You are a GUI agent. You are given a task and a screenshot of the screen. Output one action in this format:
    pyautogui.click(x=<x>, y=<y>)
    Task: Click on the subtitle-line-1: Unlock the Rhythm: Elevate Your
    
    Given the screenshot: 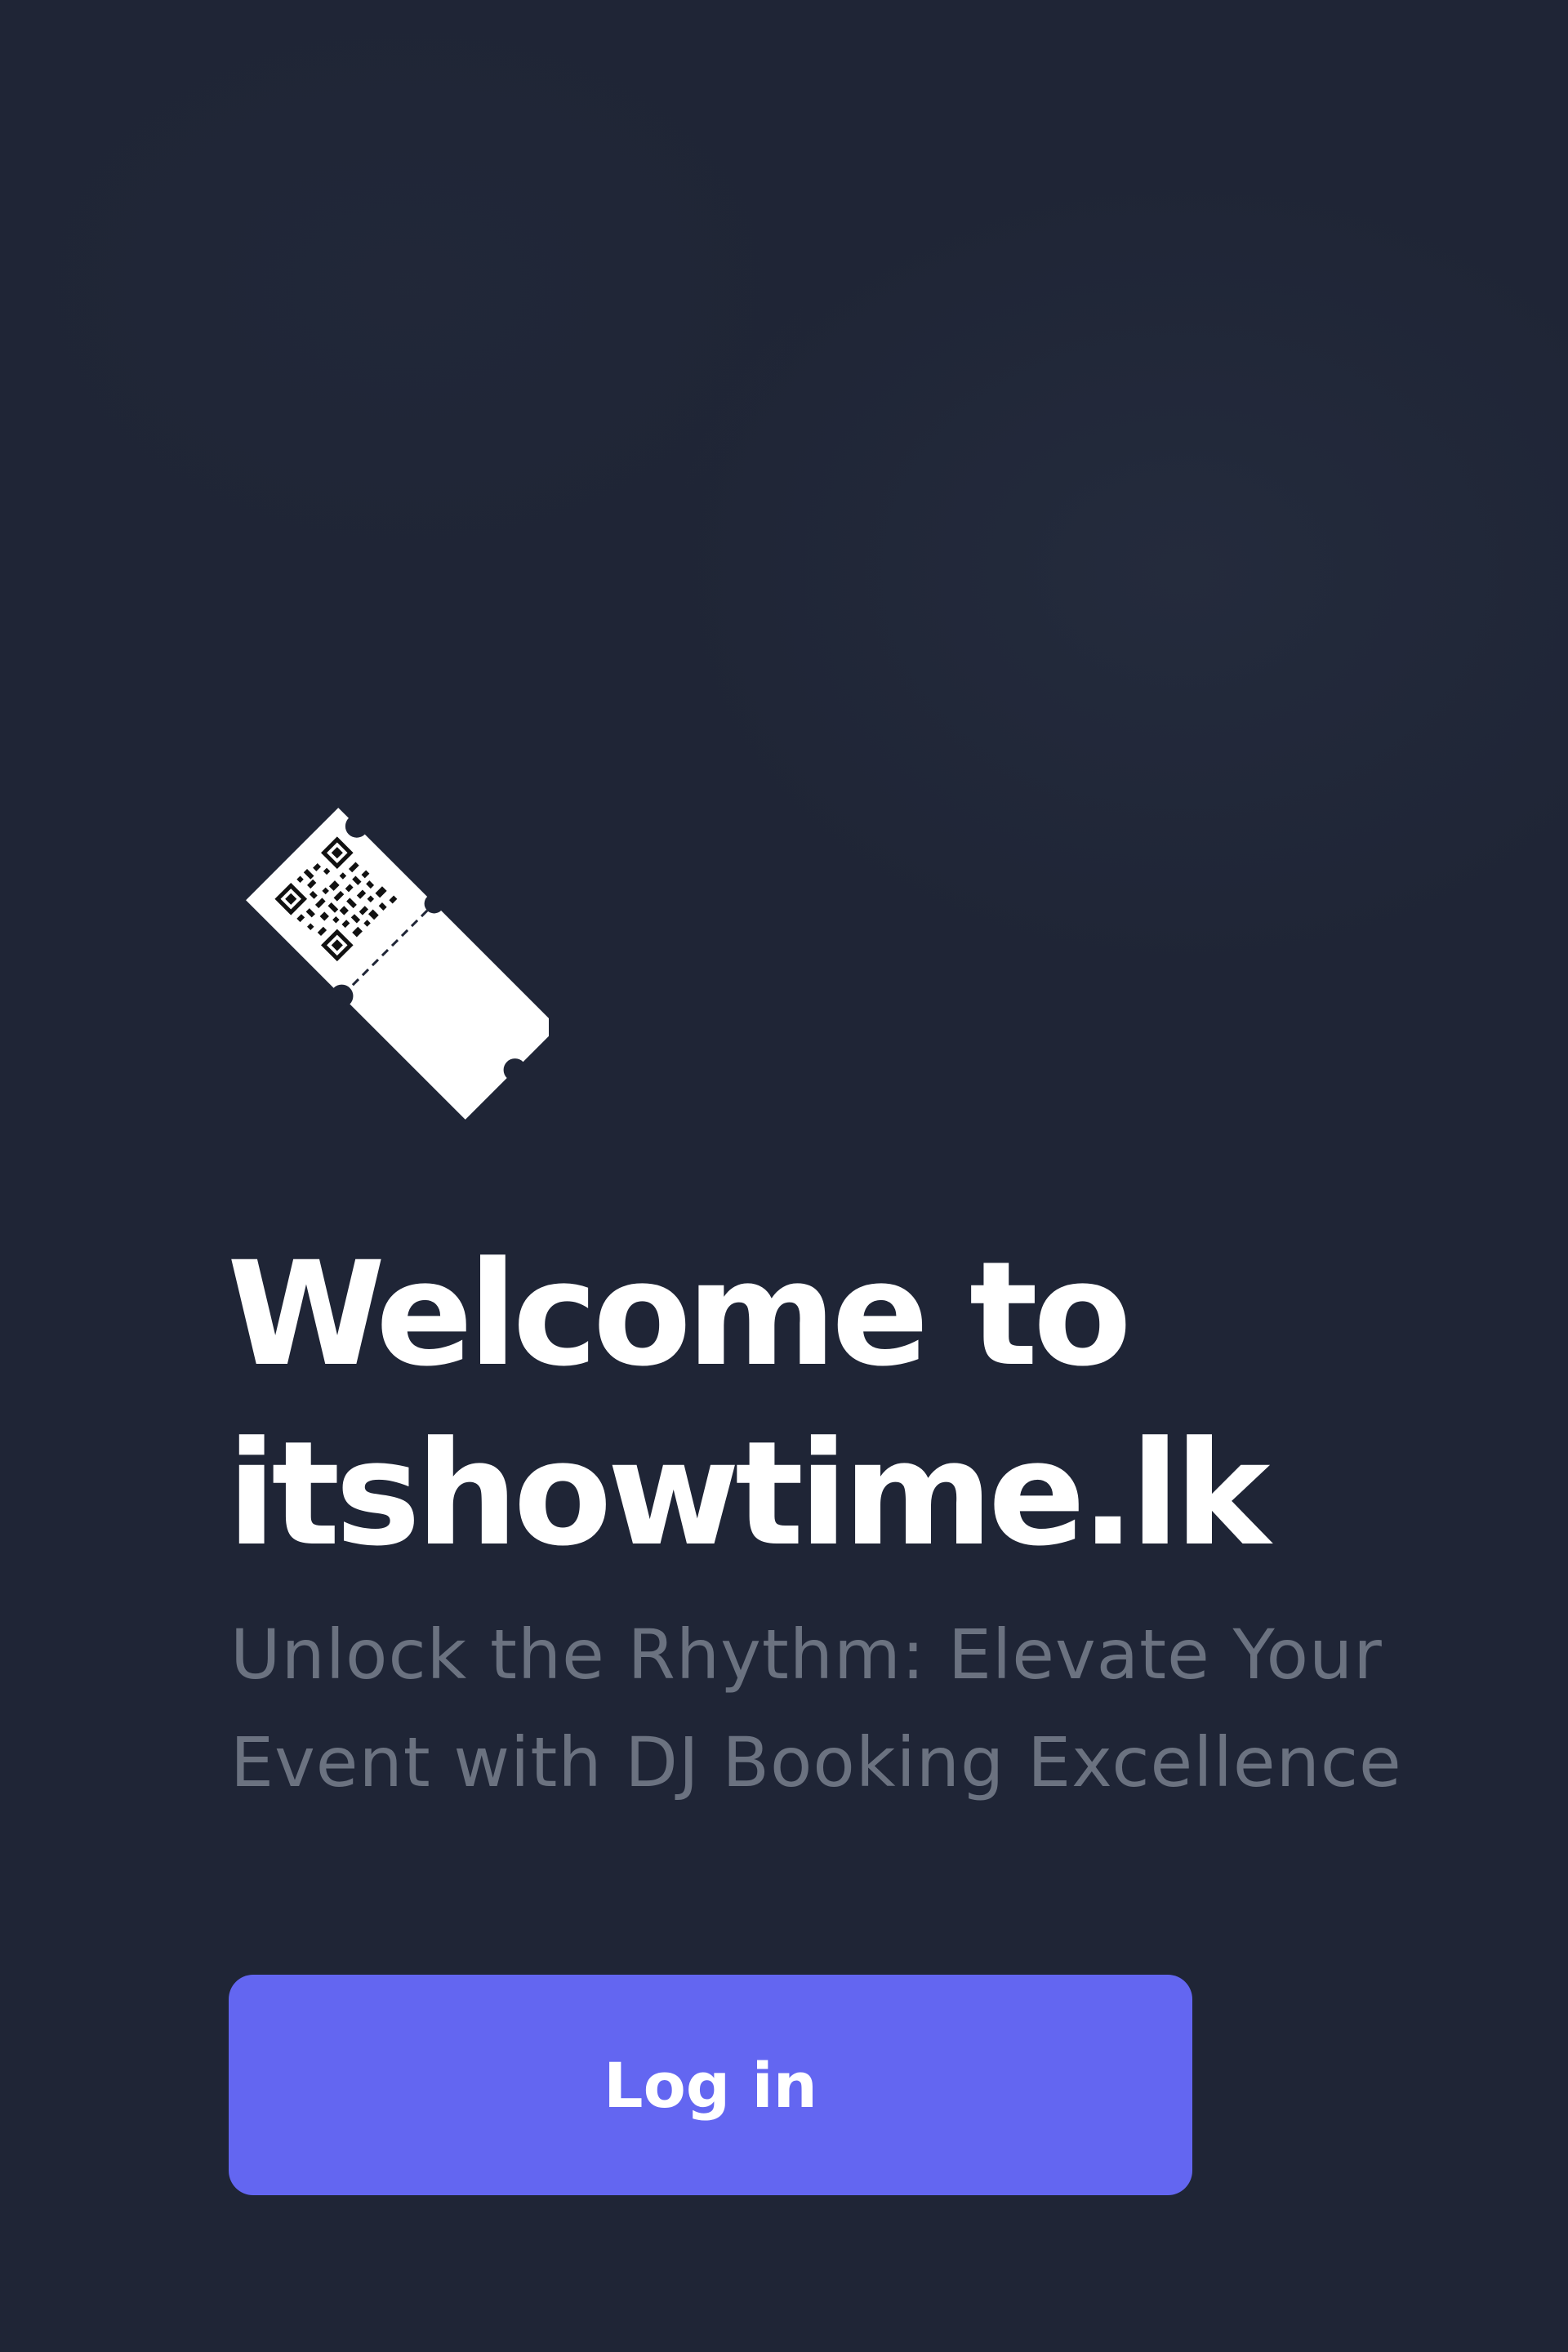 What is the action you would take?
    pyautogui.click(x=806, y=1655)
    